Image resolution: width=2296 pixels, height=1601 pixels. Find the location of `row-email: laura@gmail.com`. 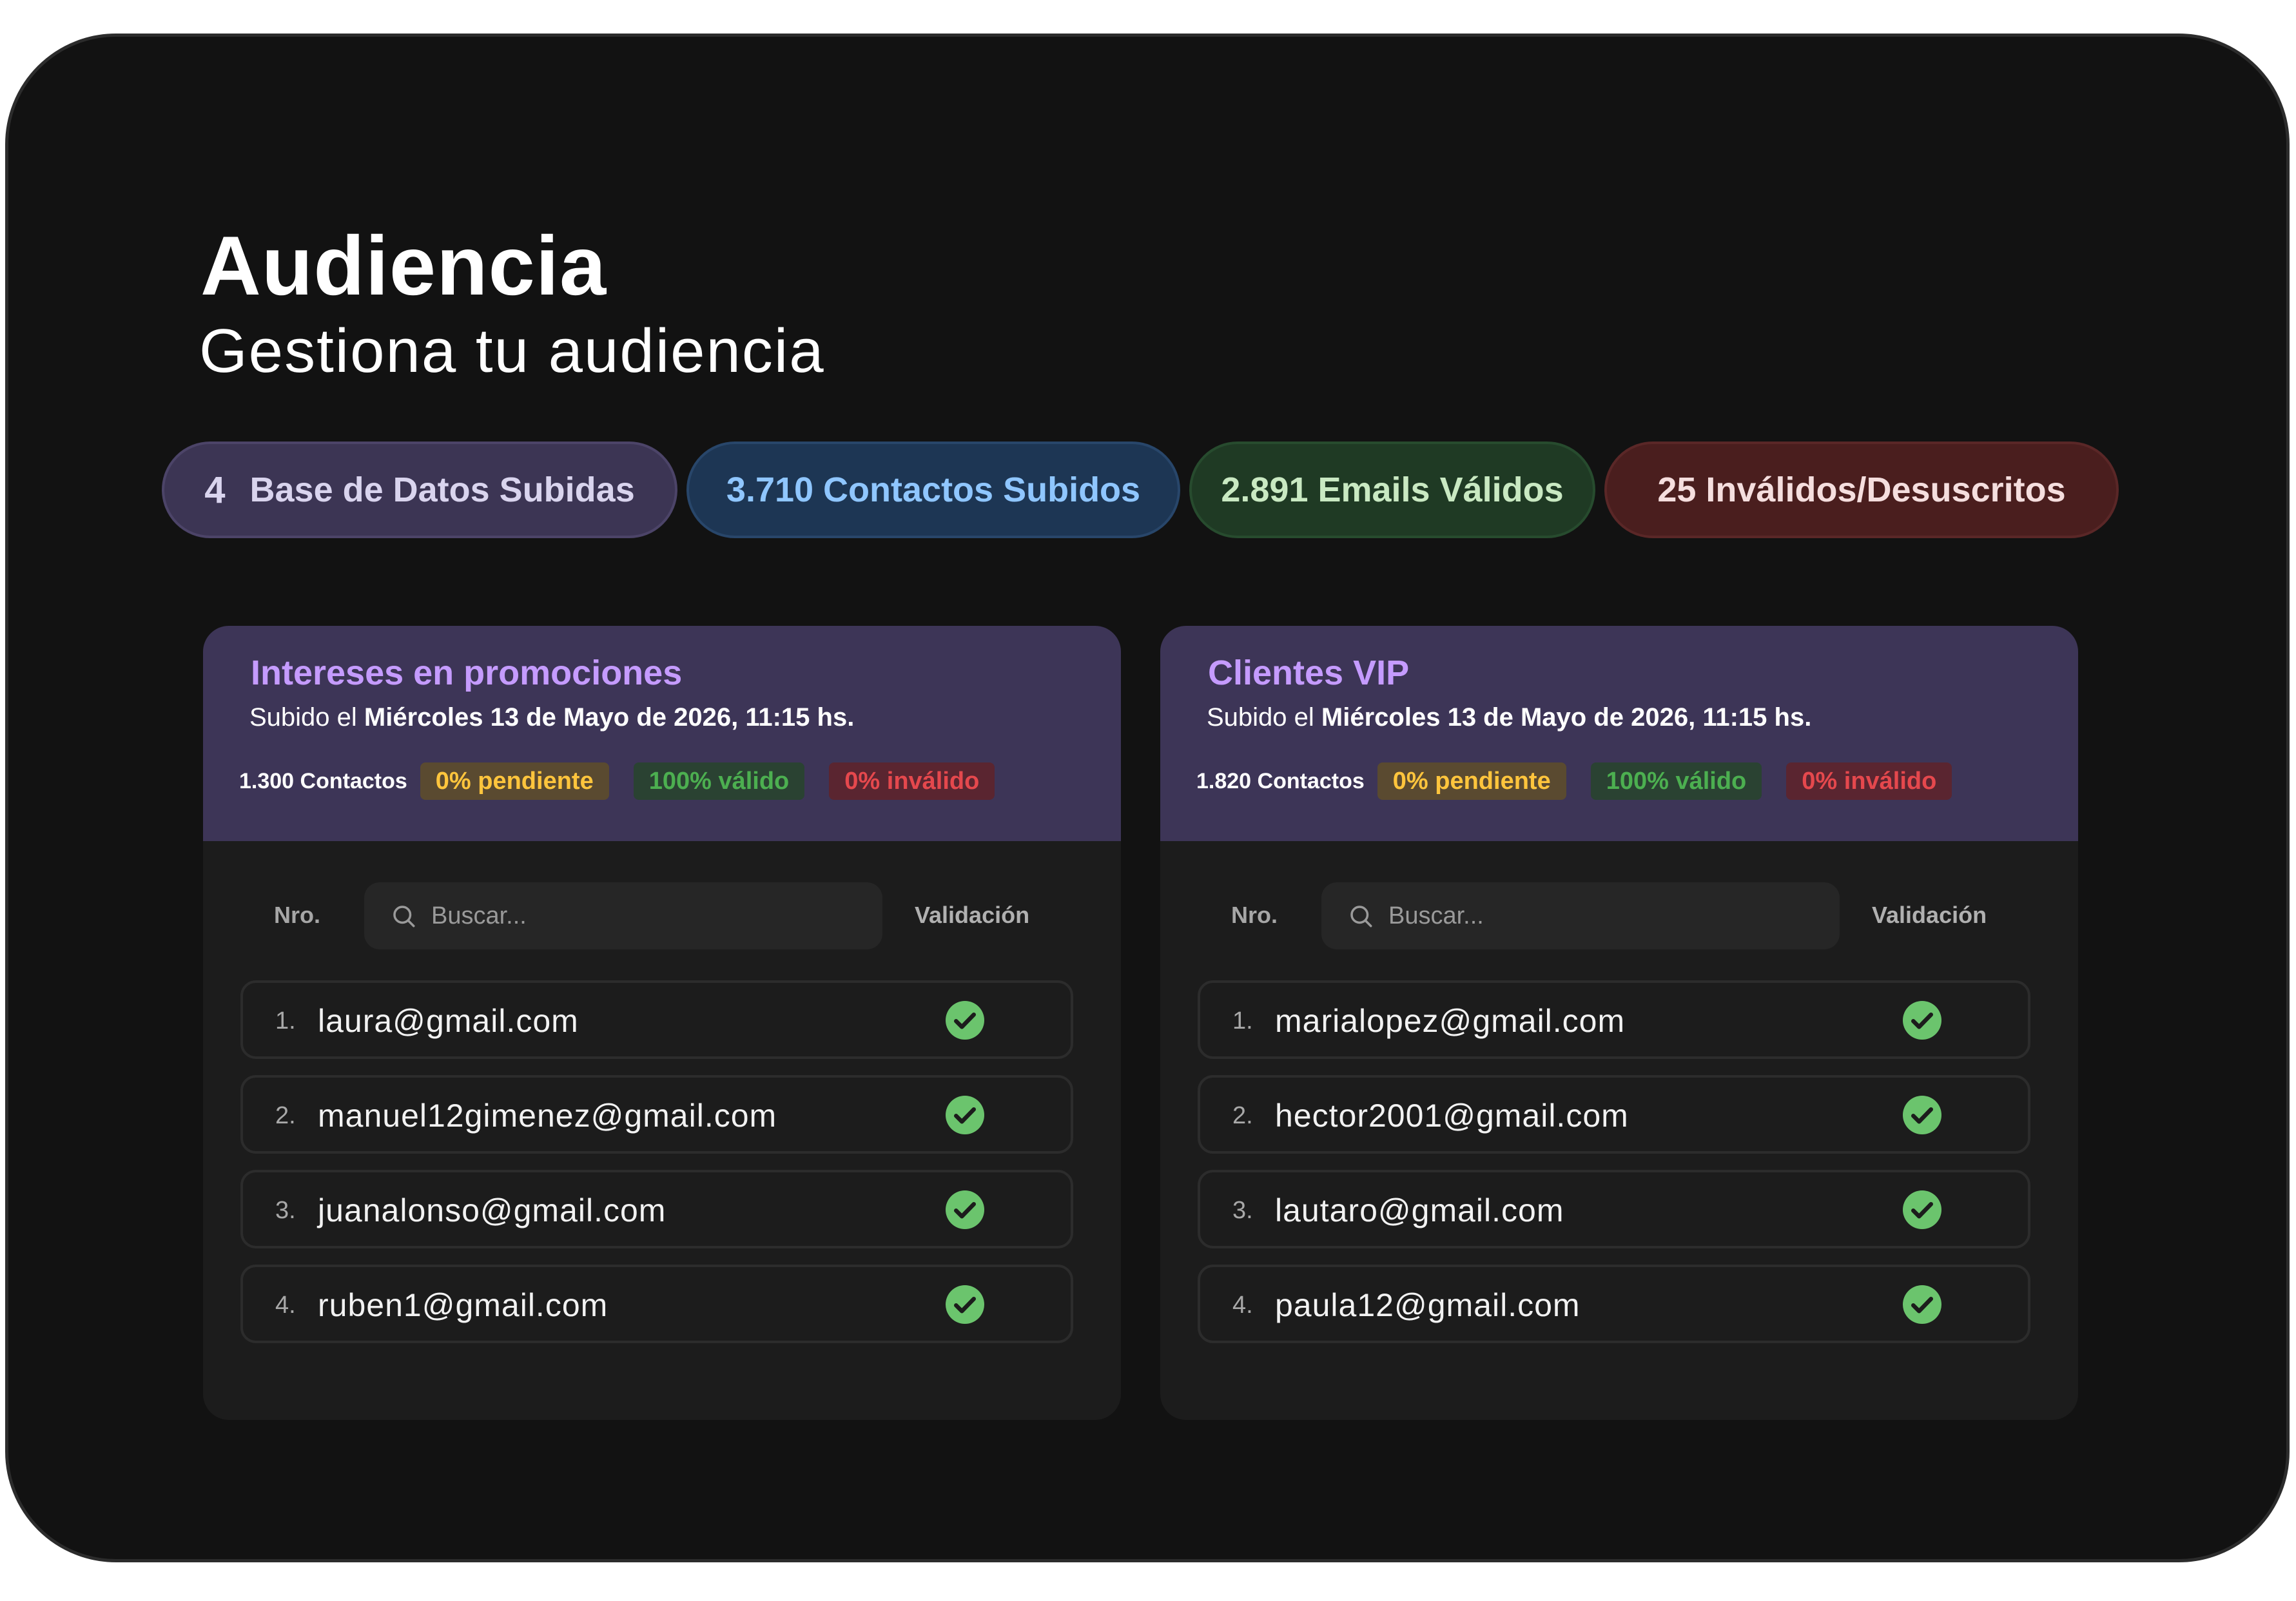

row-email: laura@gmail.com is located at coordinates (448, 1021).